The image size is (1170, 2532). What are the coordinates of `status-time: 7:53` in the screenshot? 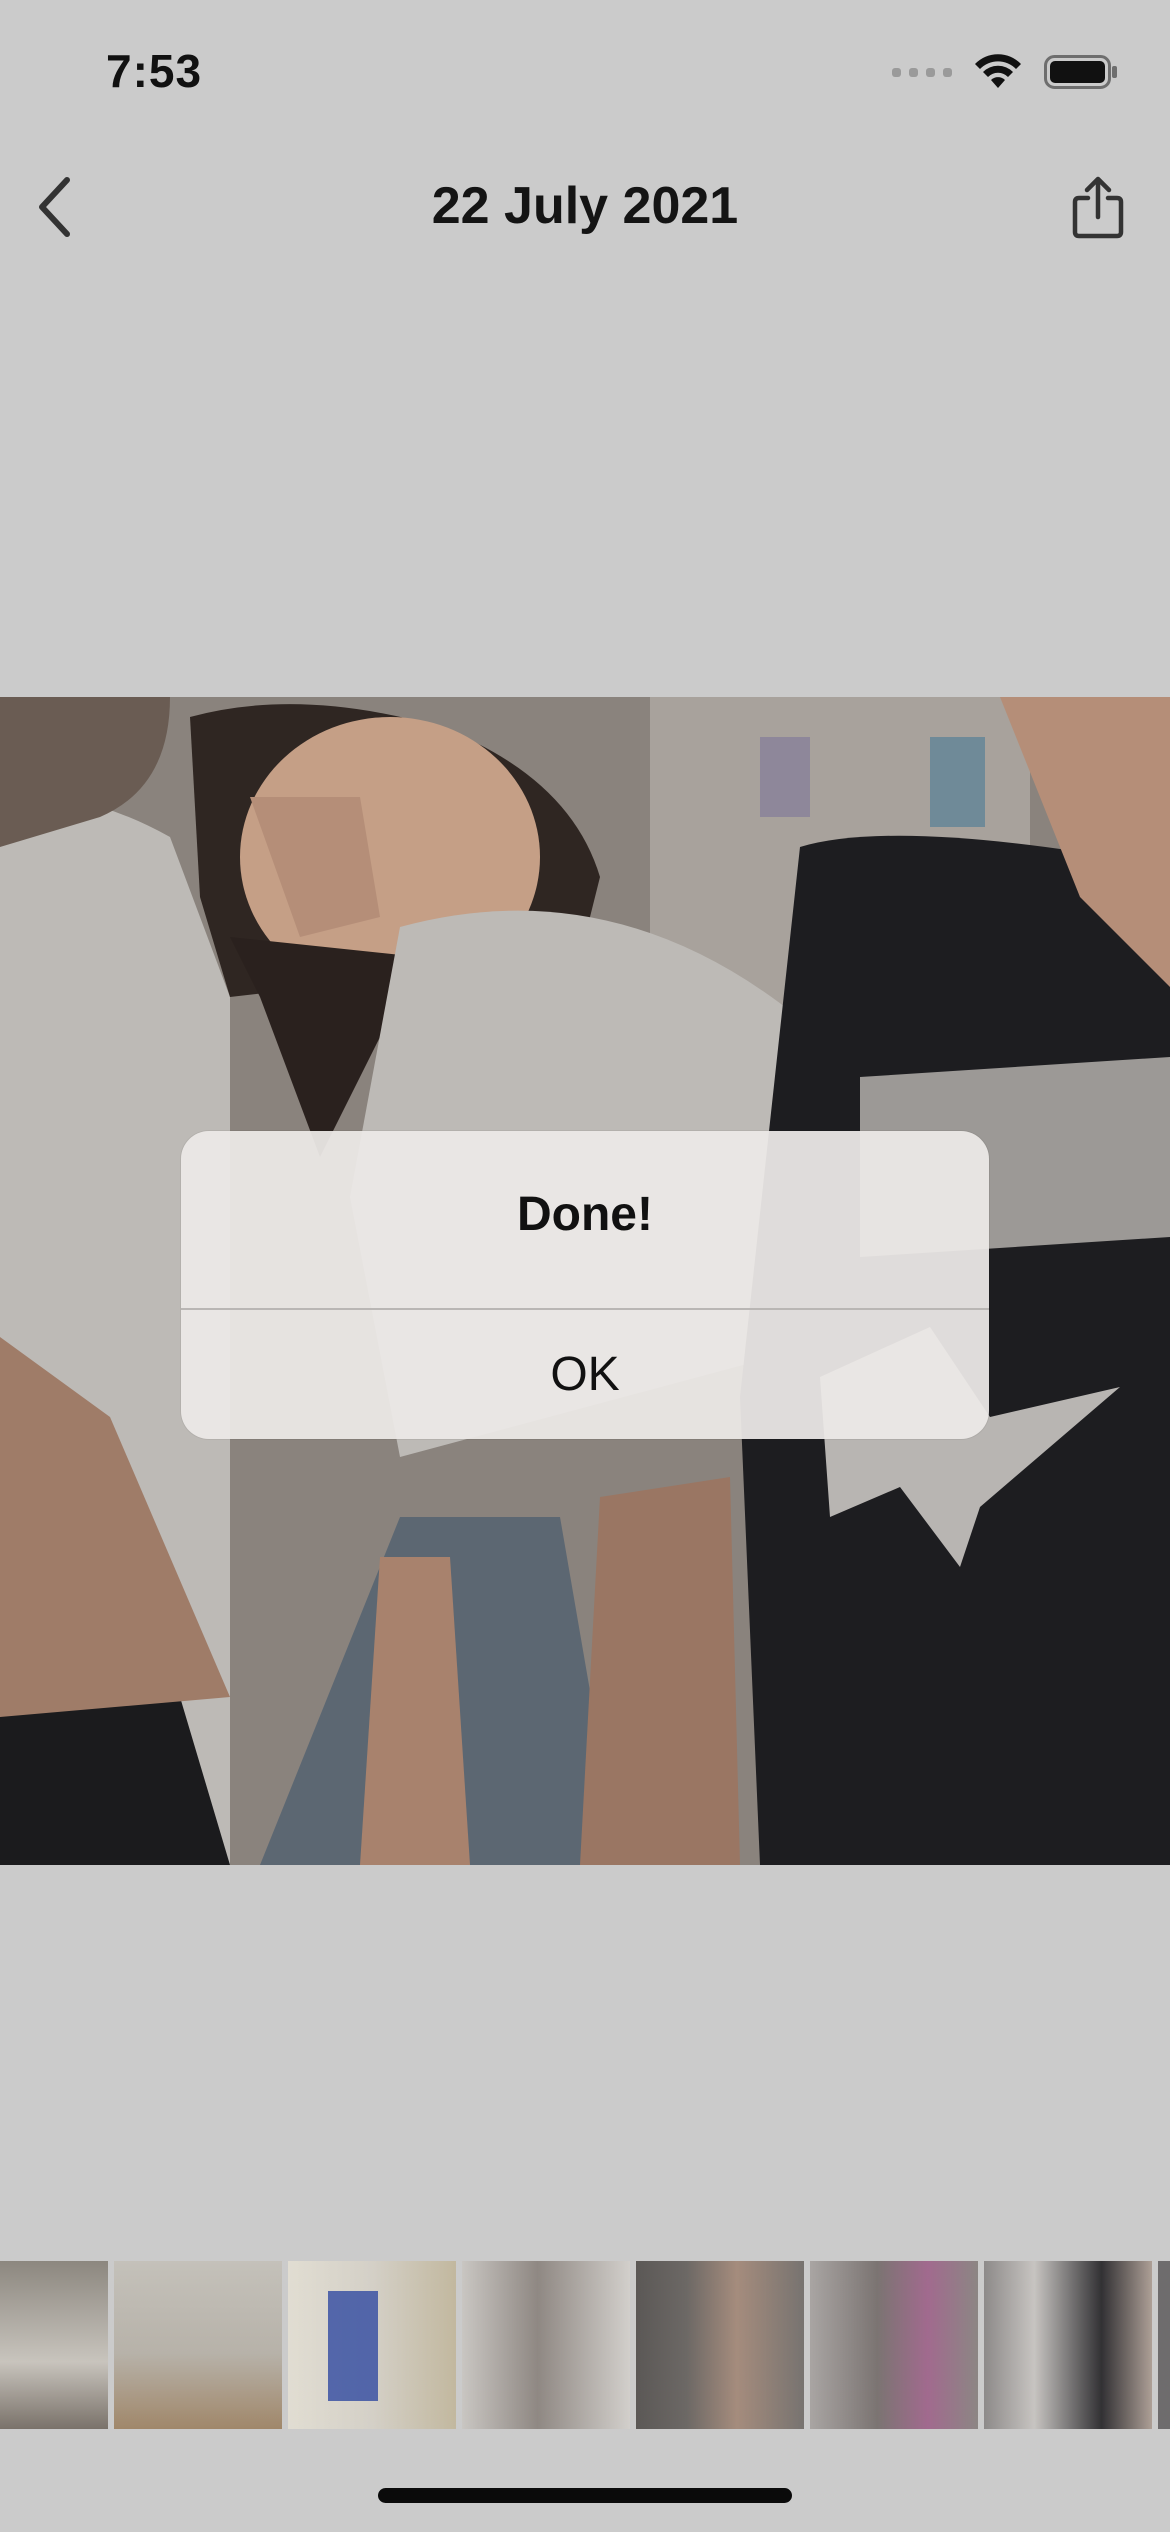 It's located at (154, 71).